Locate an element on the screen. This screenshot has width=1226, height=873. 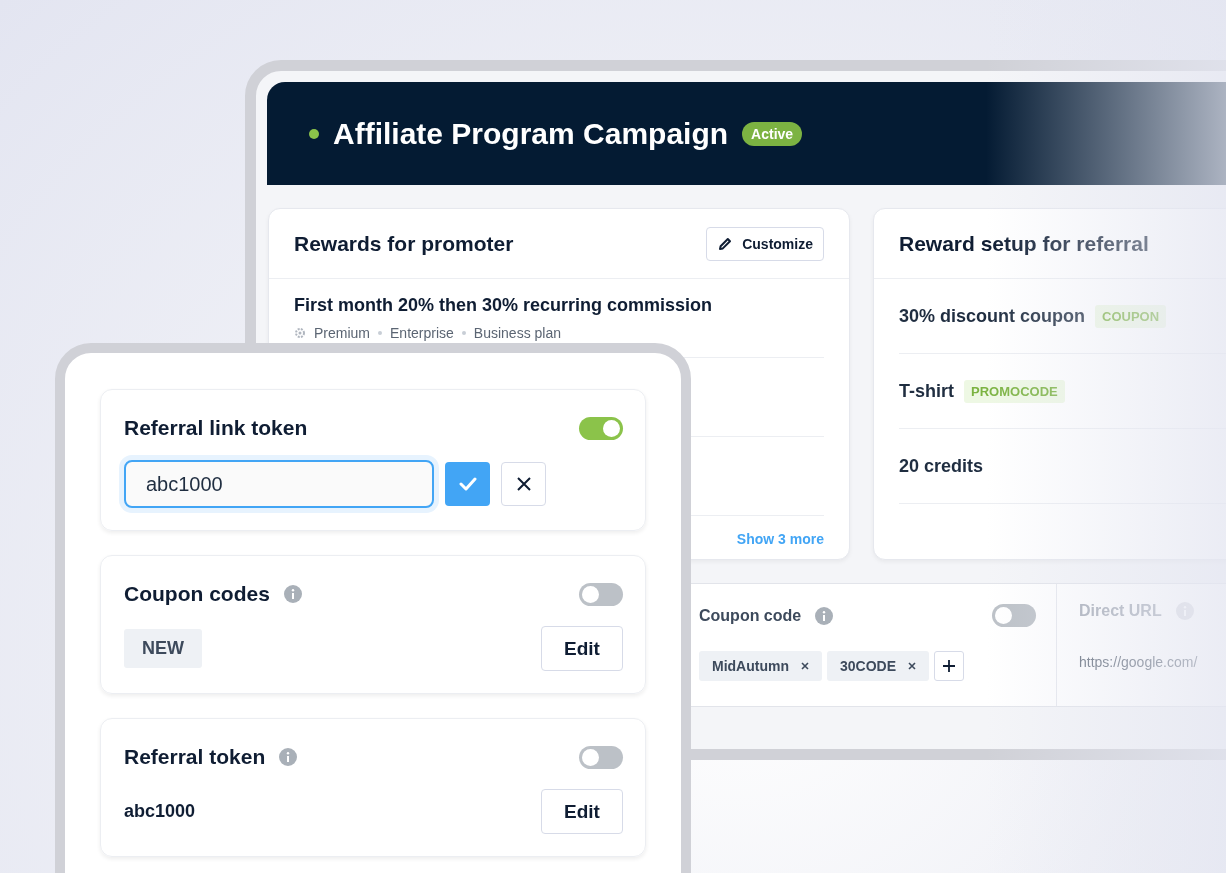
check-icon is located at coordinates (467, 484).